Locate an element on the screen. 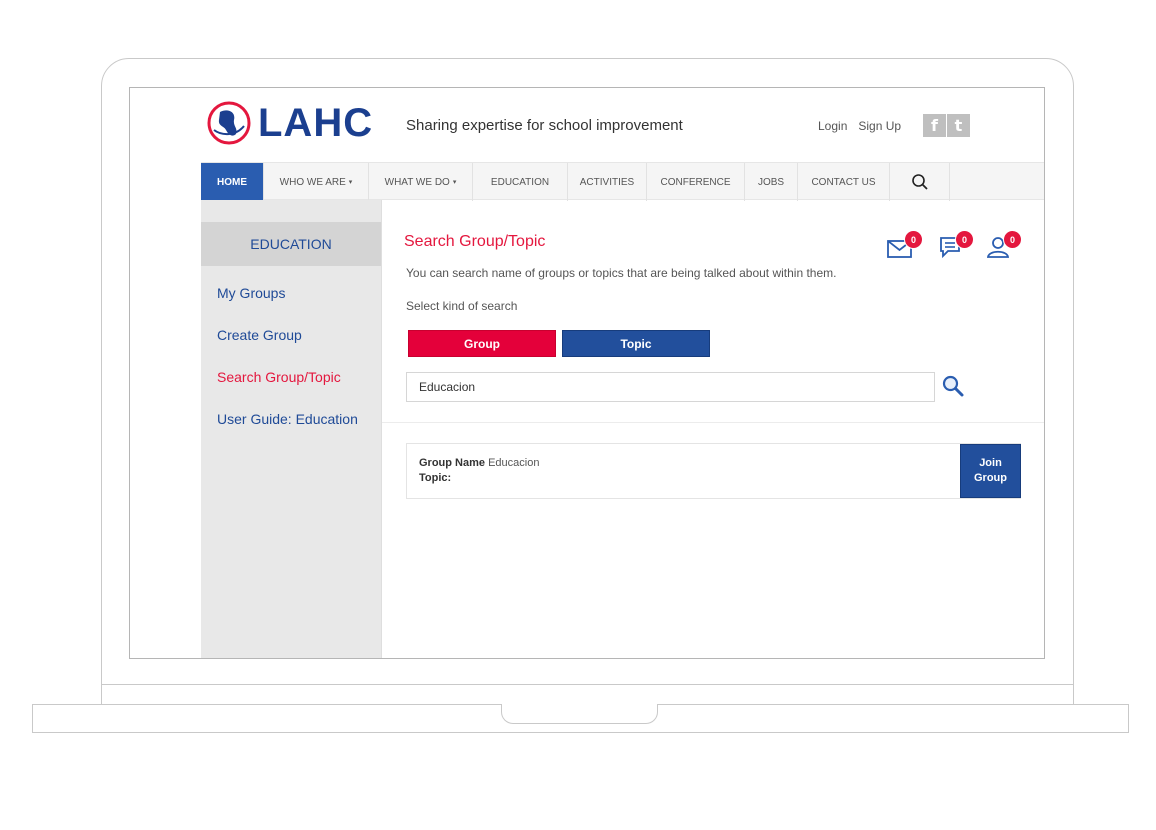  nav-search-button is located at coordinates (920, 182).